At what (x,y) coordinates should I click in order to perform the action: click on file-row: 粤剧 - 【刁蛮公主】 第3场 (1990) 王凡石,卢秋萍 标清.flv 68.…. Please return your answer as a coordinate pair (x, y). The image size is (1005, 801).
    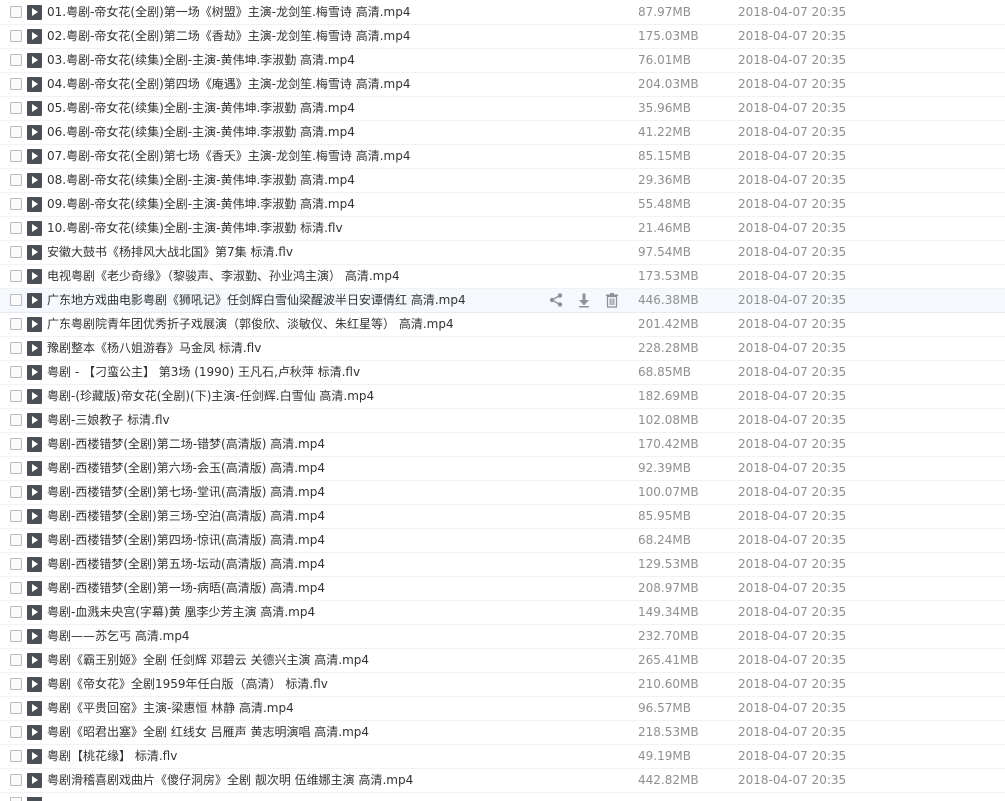
    Looking at the image, I should click on (502, 373).